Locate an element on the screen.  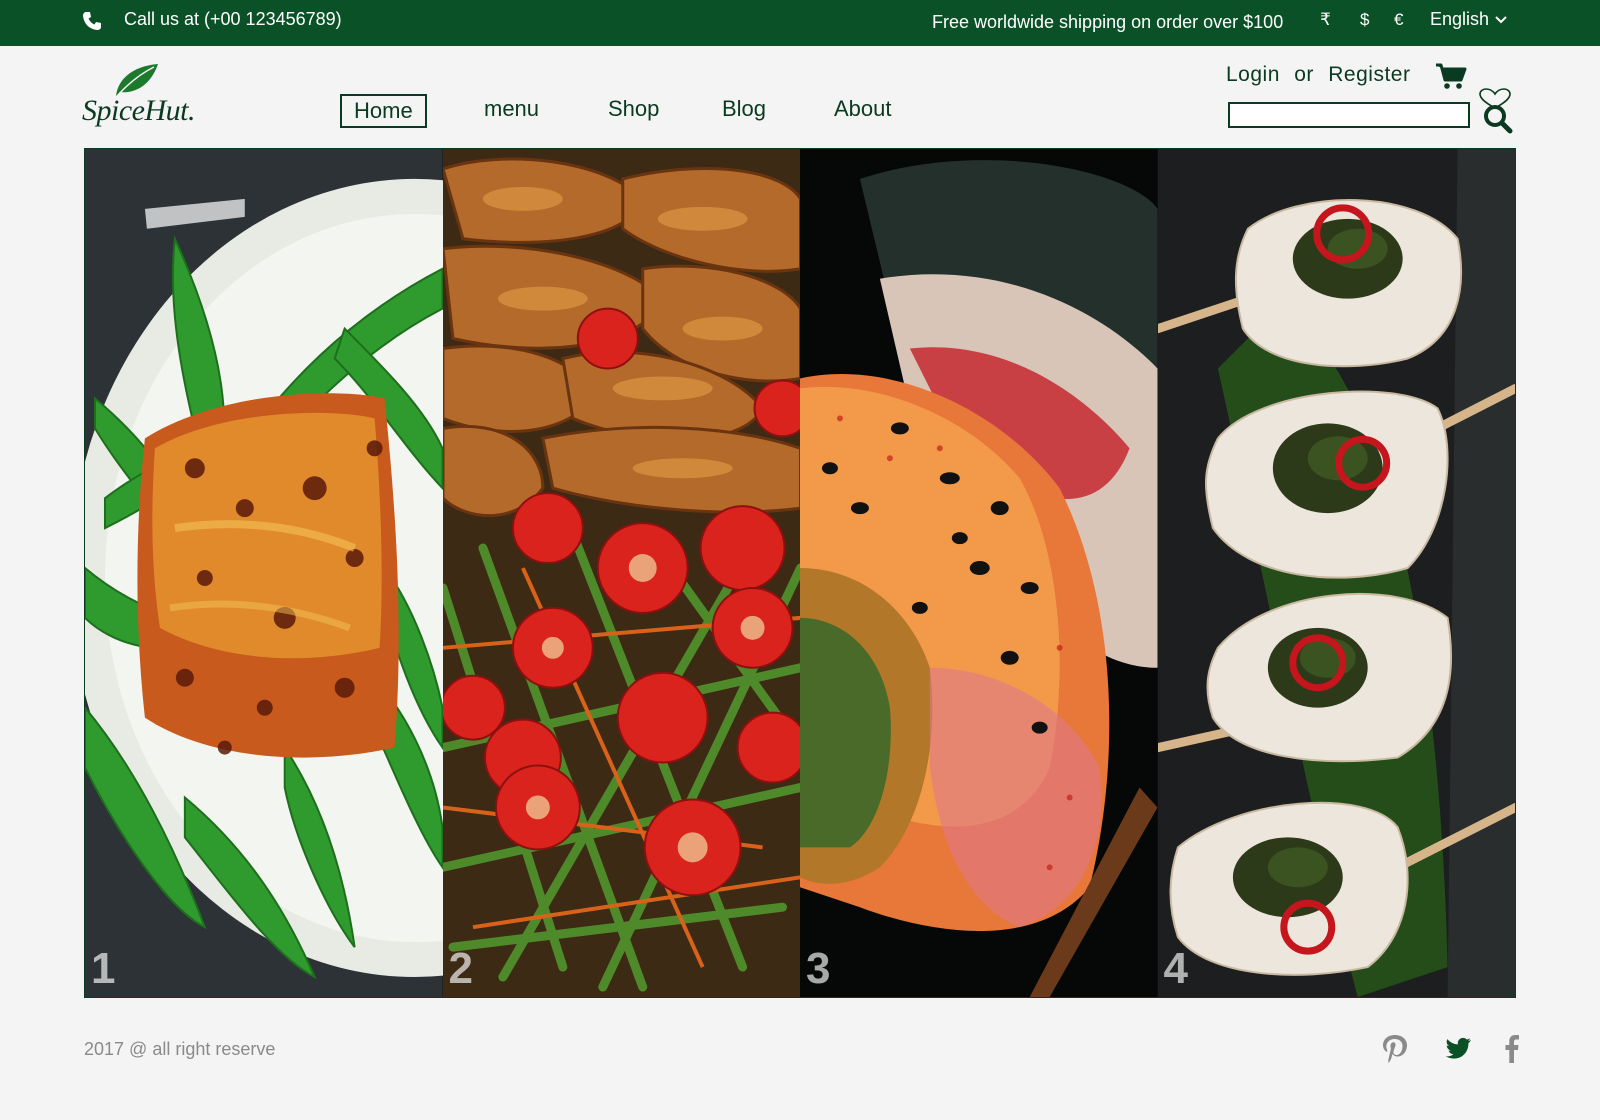
panel-number: 1 is located at coordinates (103, 968).